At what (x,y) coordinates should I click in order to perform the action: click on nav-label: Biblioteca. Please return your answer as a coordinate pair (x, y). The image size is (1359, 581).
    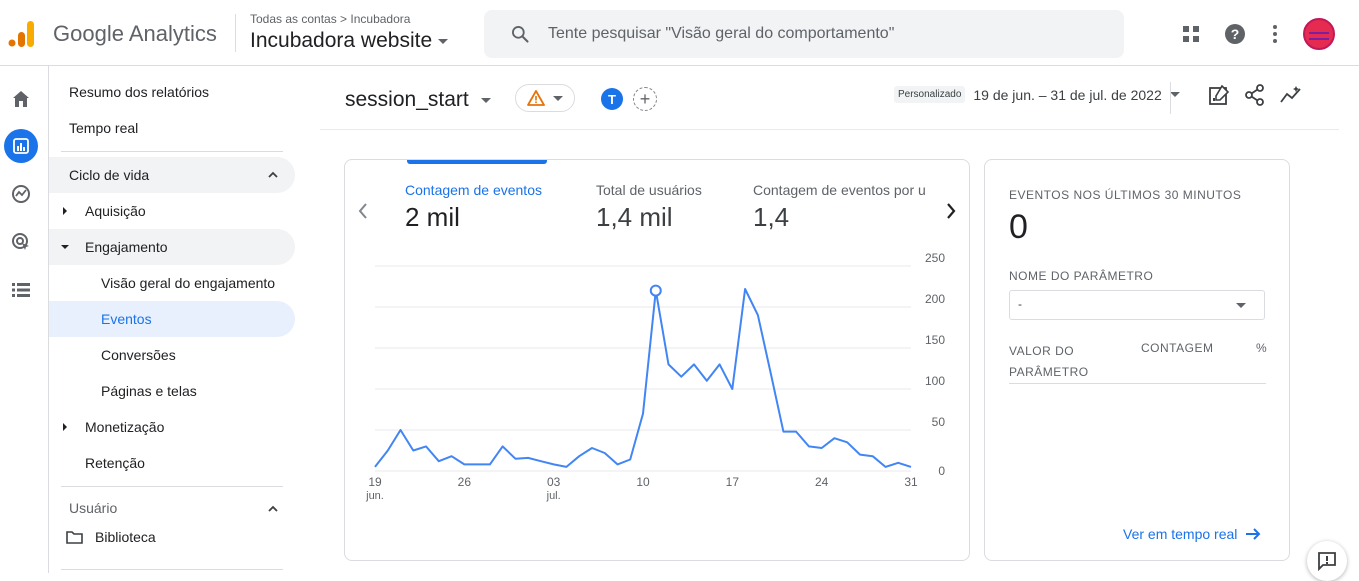
    Looking at the image, I should click on (125, 537).